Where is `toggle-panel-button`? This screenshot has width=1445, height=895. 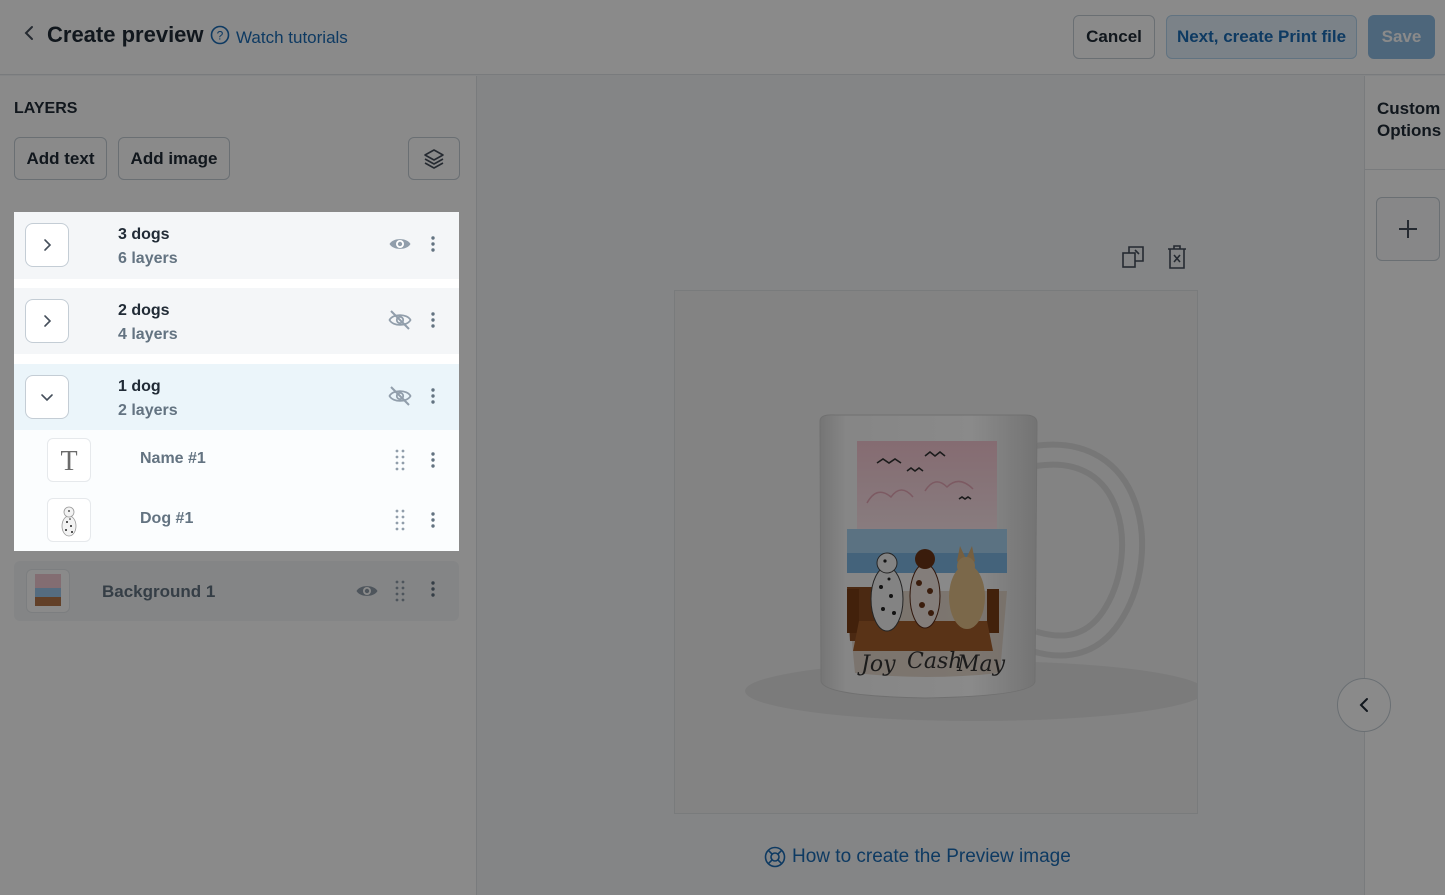 toggle-panel-button is located at coordinates (1364, 705).